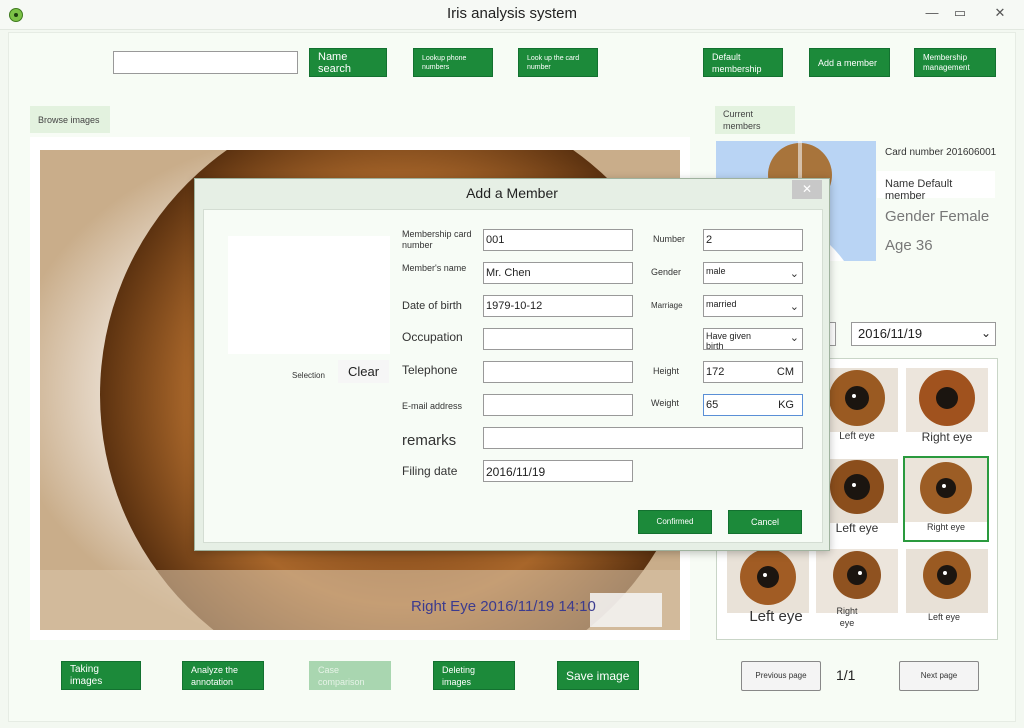 The width and height of the screenshot is (1024, 728). Describe the element at coordinates (558, 306) in the screenshot. I see `dob-input: 1979-10-12` at that location.